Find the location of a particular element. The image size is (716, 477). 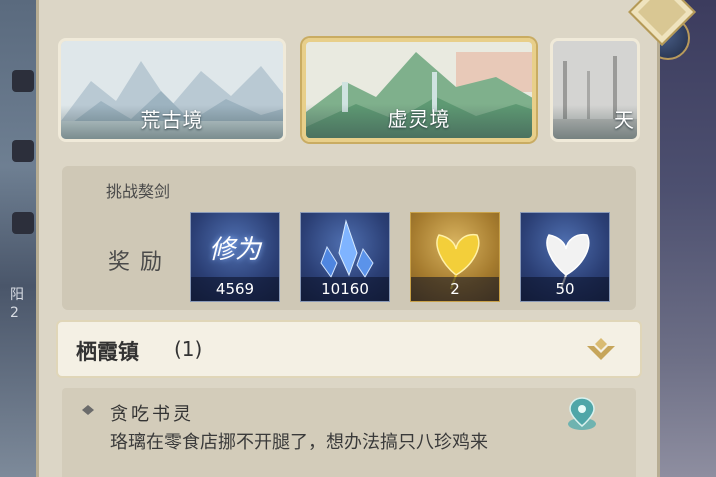

location-name: 栖霞镇 is located at coordinates (107, 352).